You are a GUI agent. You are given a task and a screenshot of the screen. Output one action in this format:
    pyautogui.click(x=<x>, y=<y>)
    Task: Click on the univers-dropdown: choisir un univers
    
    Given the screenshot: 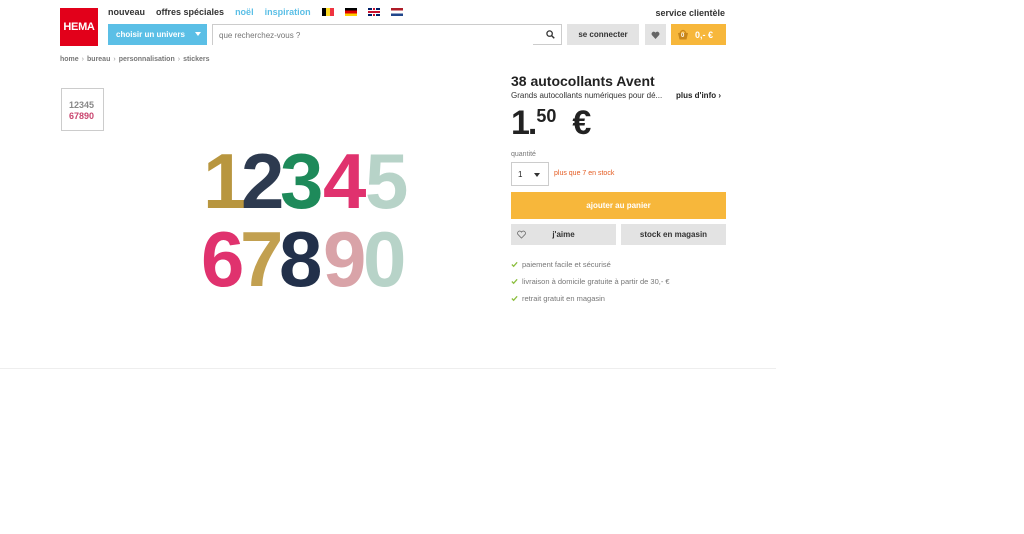 What is the action you would take?
    pyautogui.click(x=157, y=34)
    